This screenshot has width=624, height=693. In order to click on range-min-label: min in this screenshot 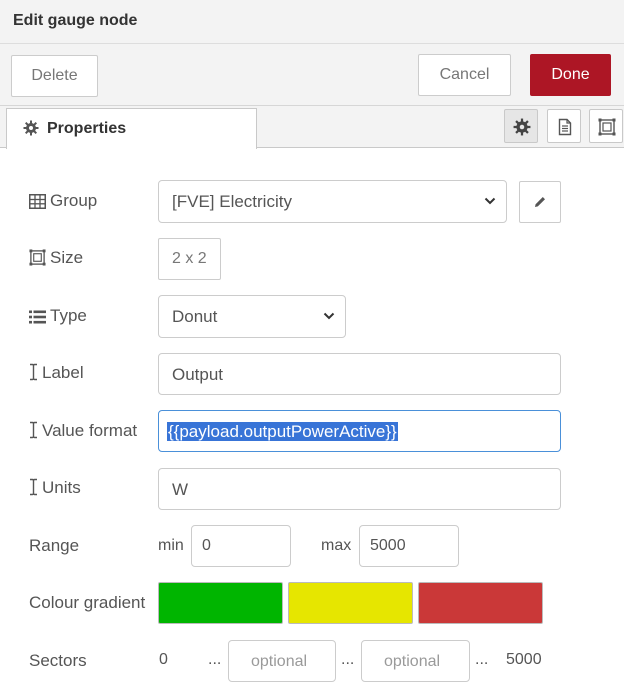, I will do `click(171, 545)`.